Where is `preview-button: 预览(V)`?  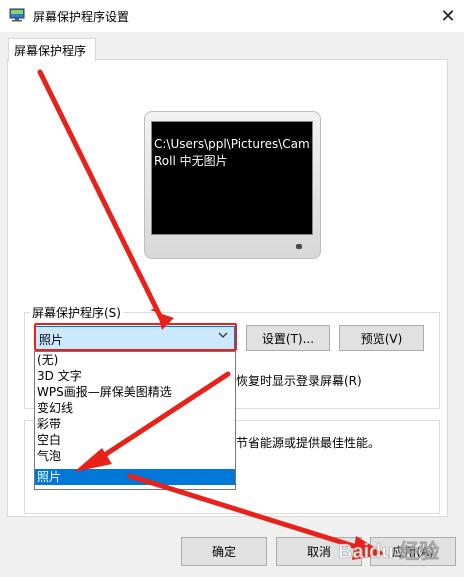
preview-button: 预览(V) is located at coordinates (381, 338).